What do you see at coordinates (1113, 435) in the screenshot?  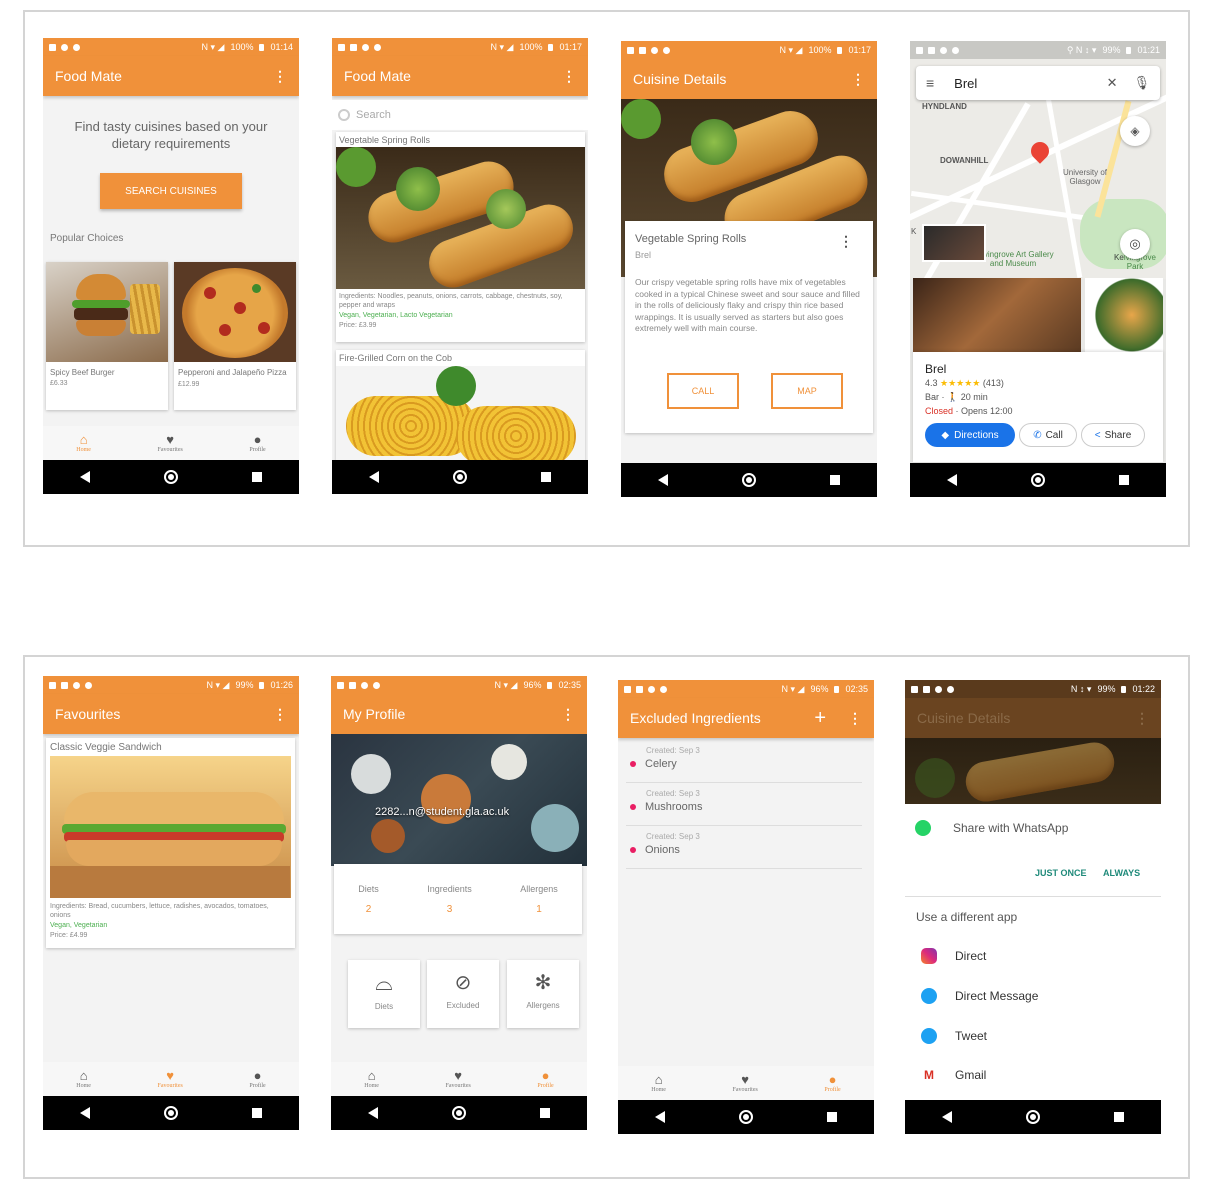 I see `share-place-button: < Share` at bounding box center [1113, 435].